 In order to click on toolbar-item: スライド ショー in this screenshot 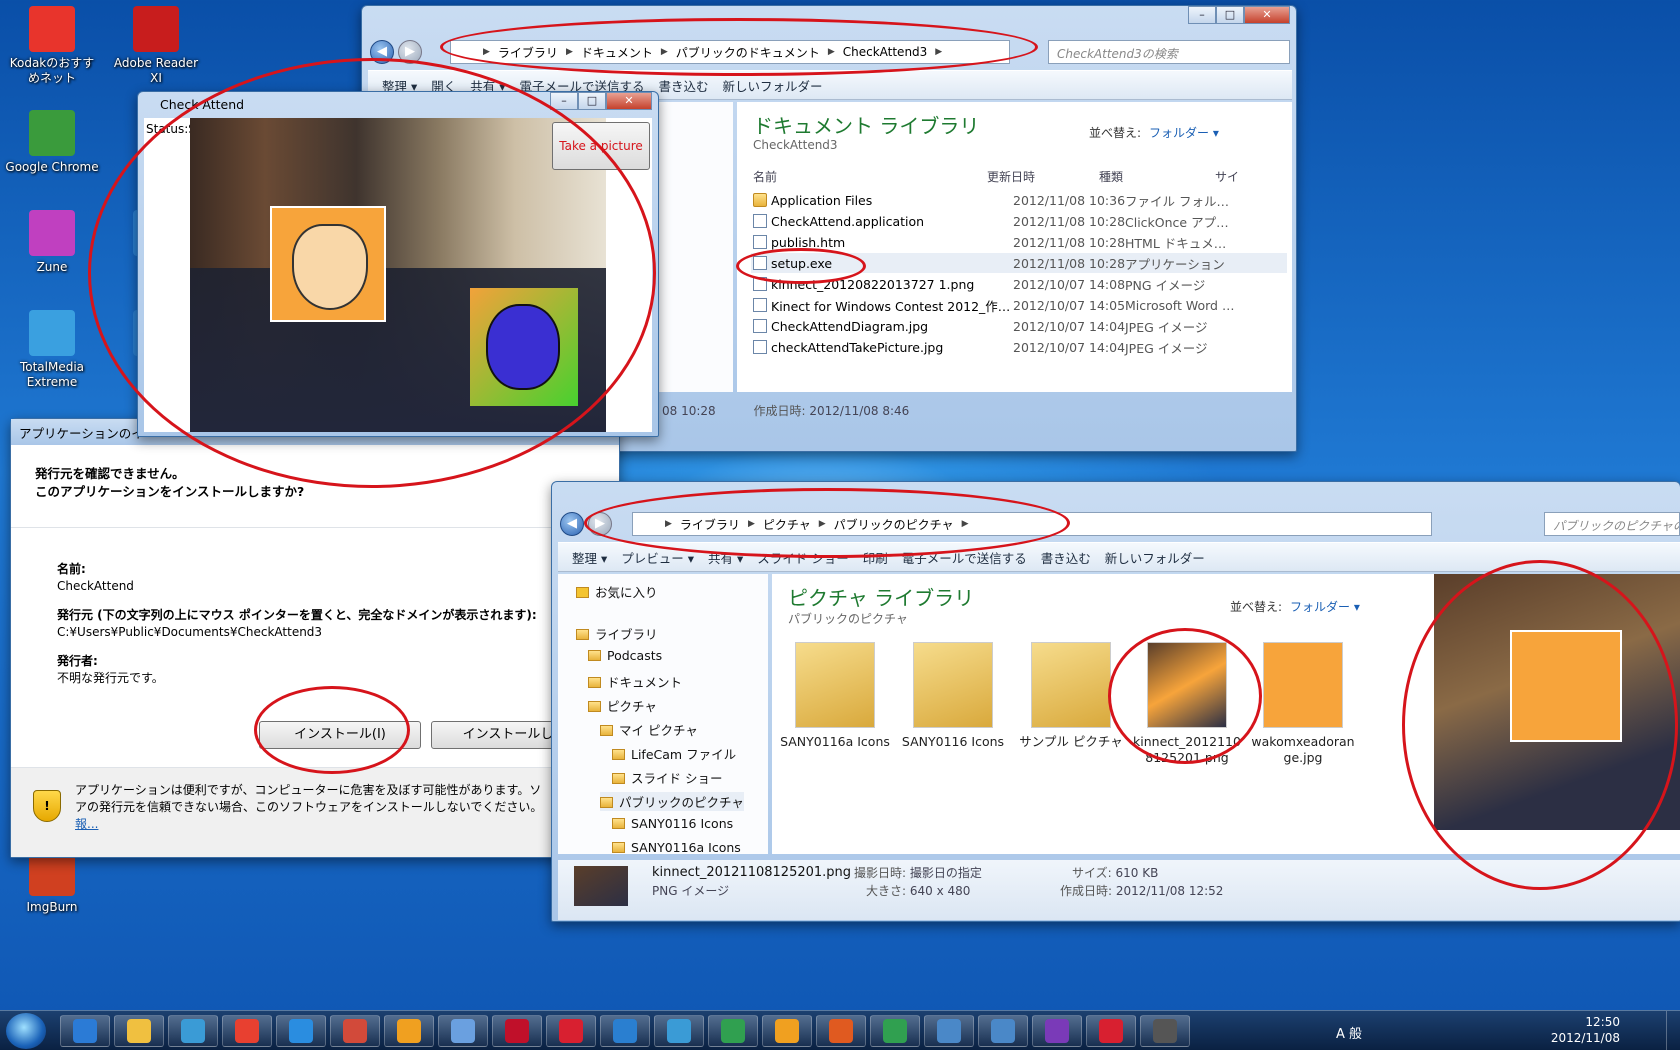, I will do `click(802, 557)`.